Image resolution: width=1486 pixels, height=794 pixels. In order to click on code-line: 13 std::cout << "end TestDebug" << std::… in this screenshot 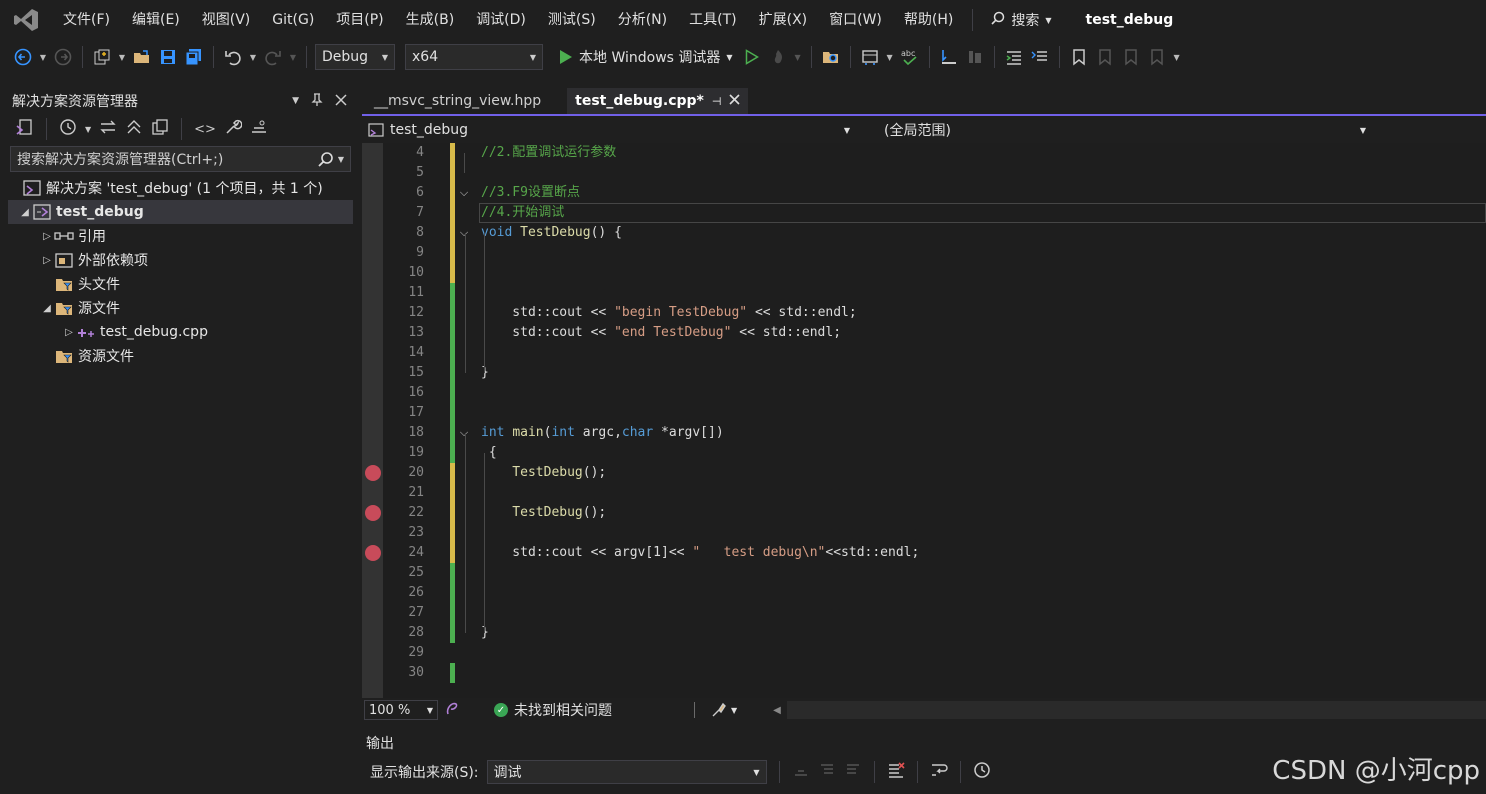, I will do `click(924, 333)`.